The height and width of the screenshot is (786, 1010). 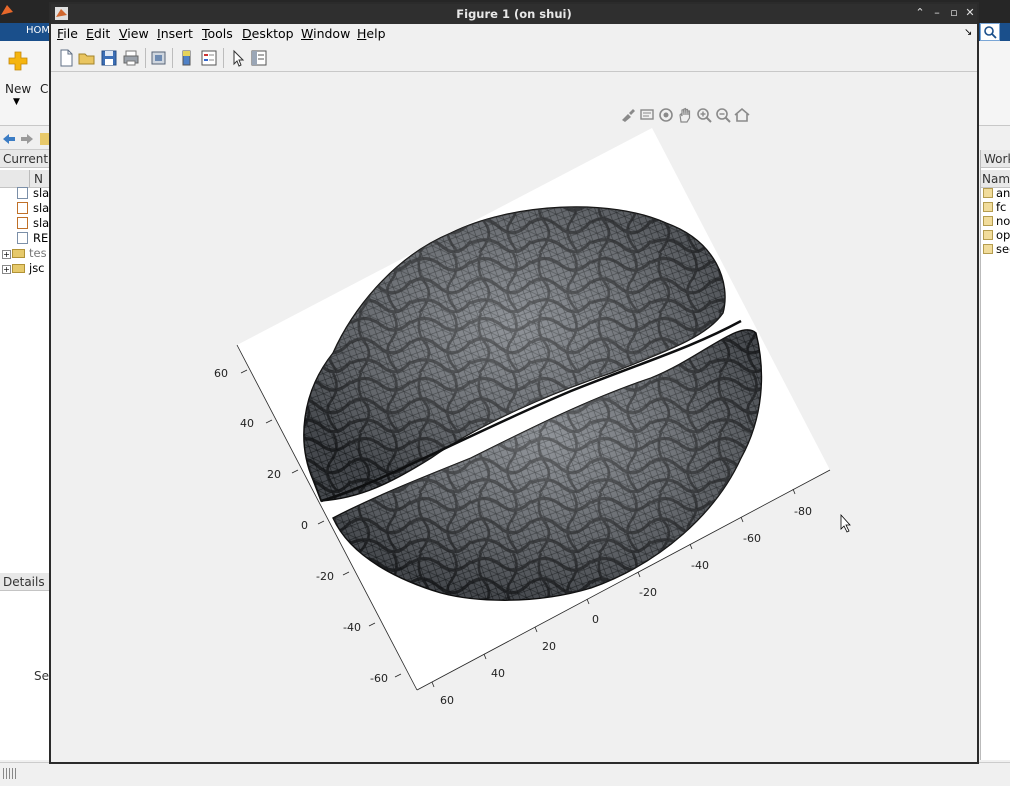 What do you see at coordinates (109, 58) in the screenshot?
I see `save-icon` at bounding box center [109, 58].